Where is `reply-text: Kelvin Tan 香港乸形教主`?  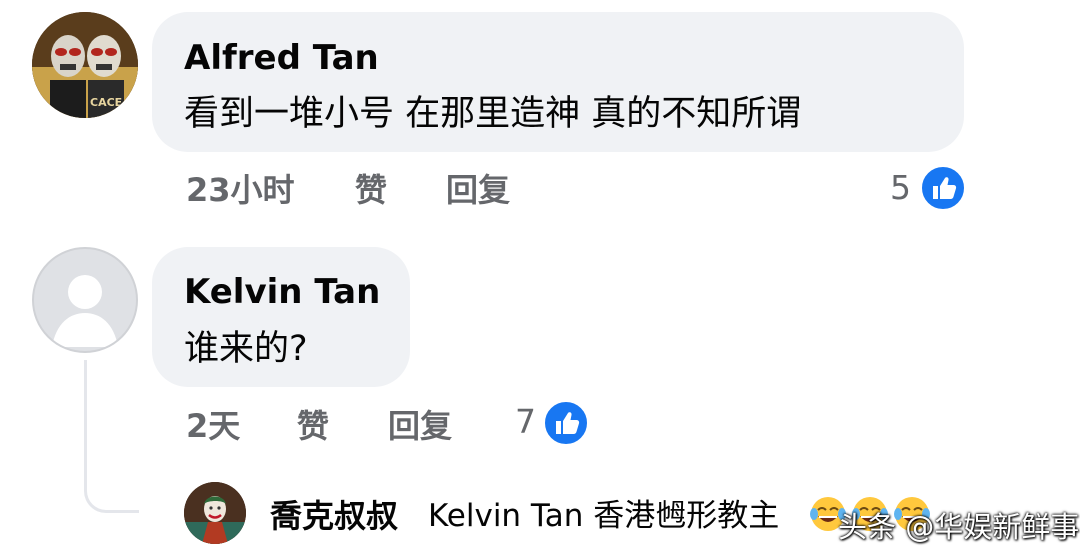
reply-text: Kelvin Tan 香港乸形教主 is located at coordinates (604, 516).